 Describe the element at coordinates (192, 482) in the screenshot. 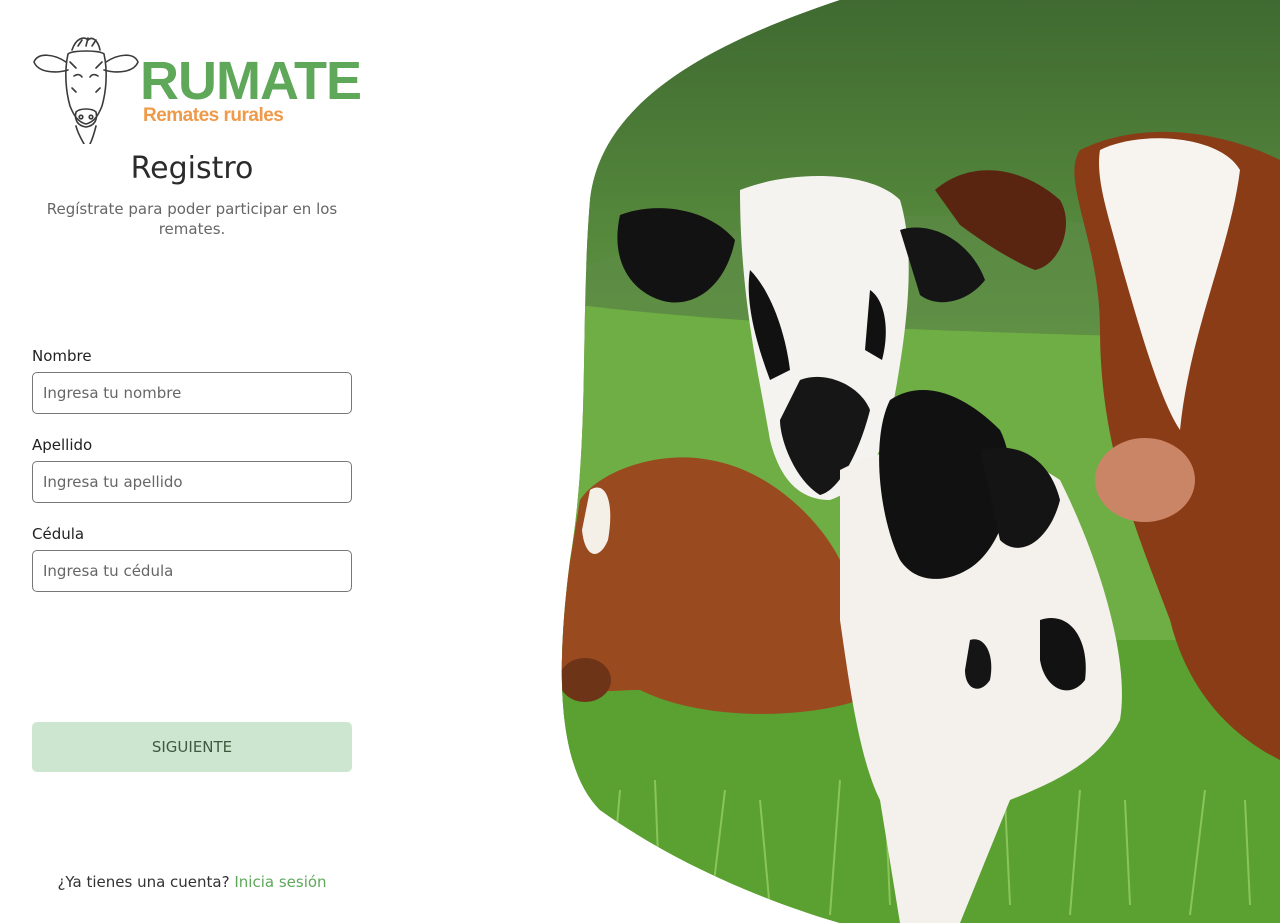

I see `apellido-input` at that location.